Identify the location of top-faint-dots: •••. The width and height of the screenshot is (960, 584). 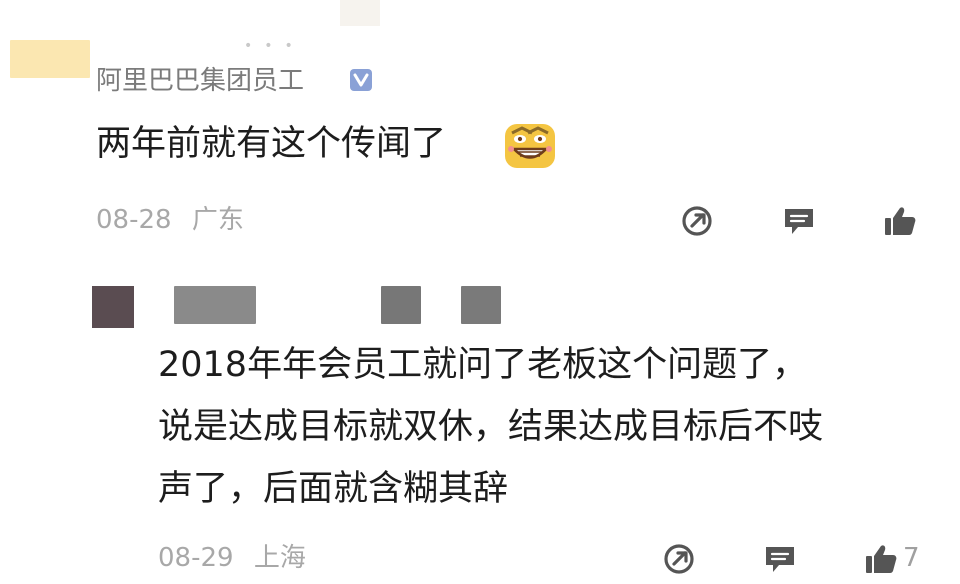
(274, 46).